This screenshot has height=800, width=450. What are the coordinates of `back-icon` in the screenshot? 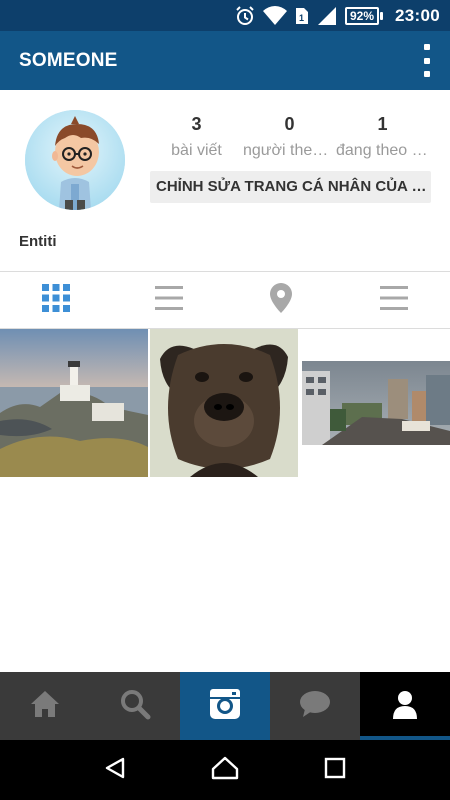 It's located at (115, 770).